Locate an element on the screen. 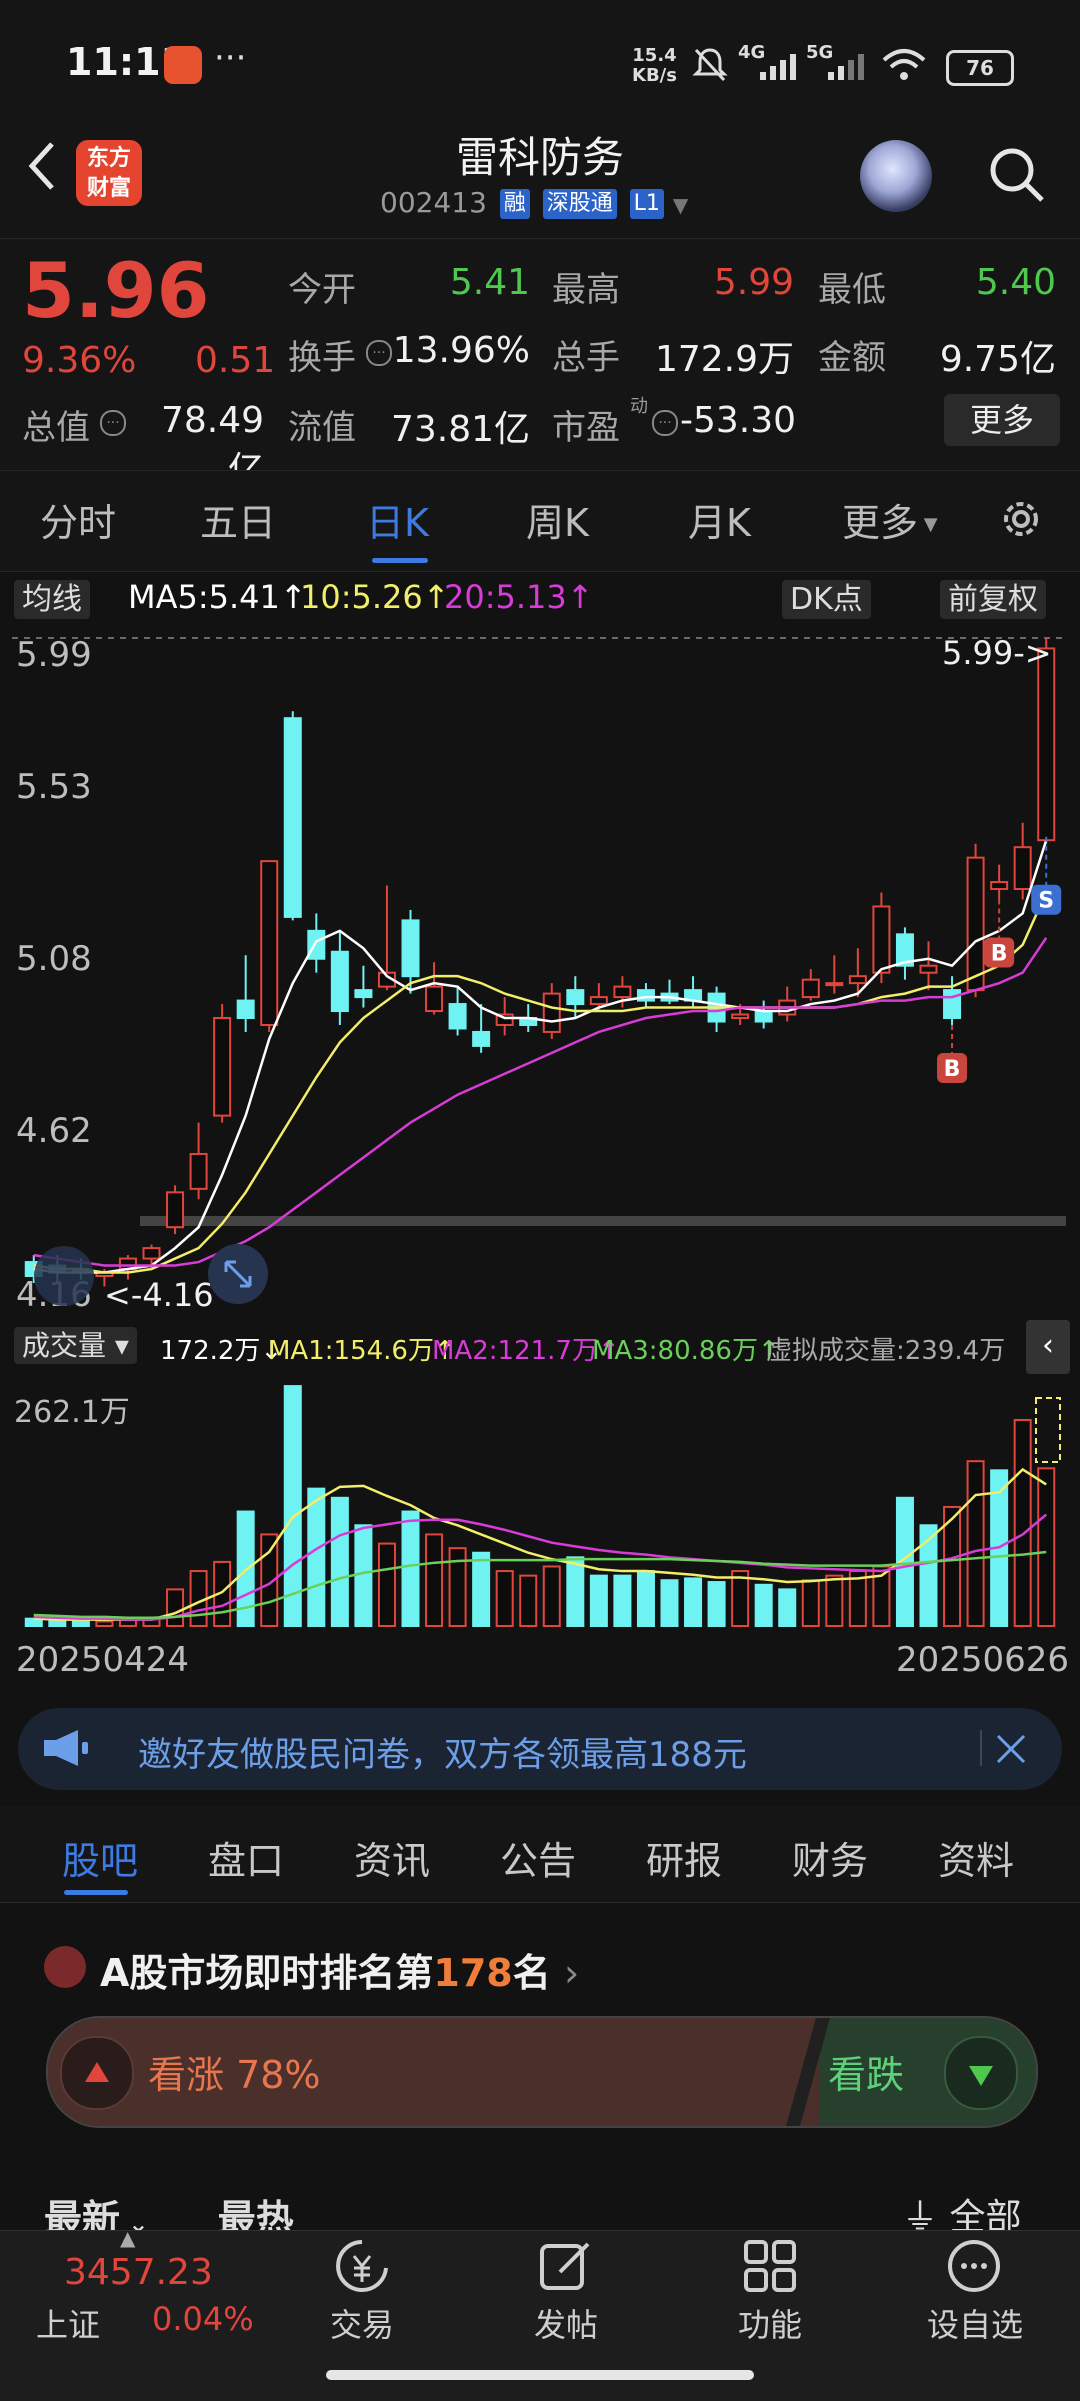  assistant-robot-icon is located at coordinates (896, 176).